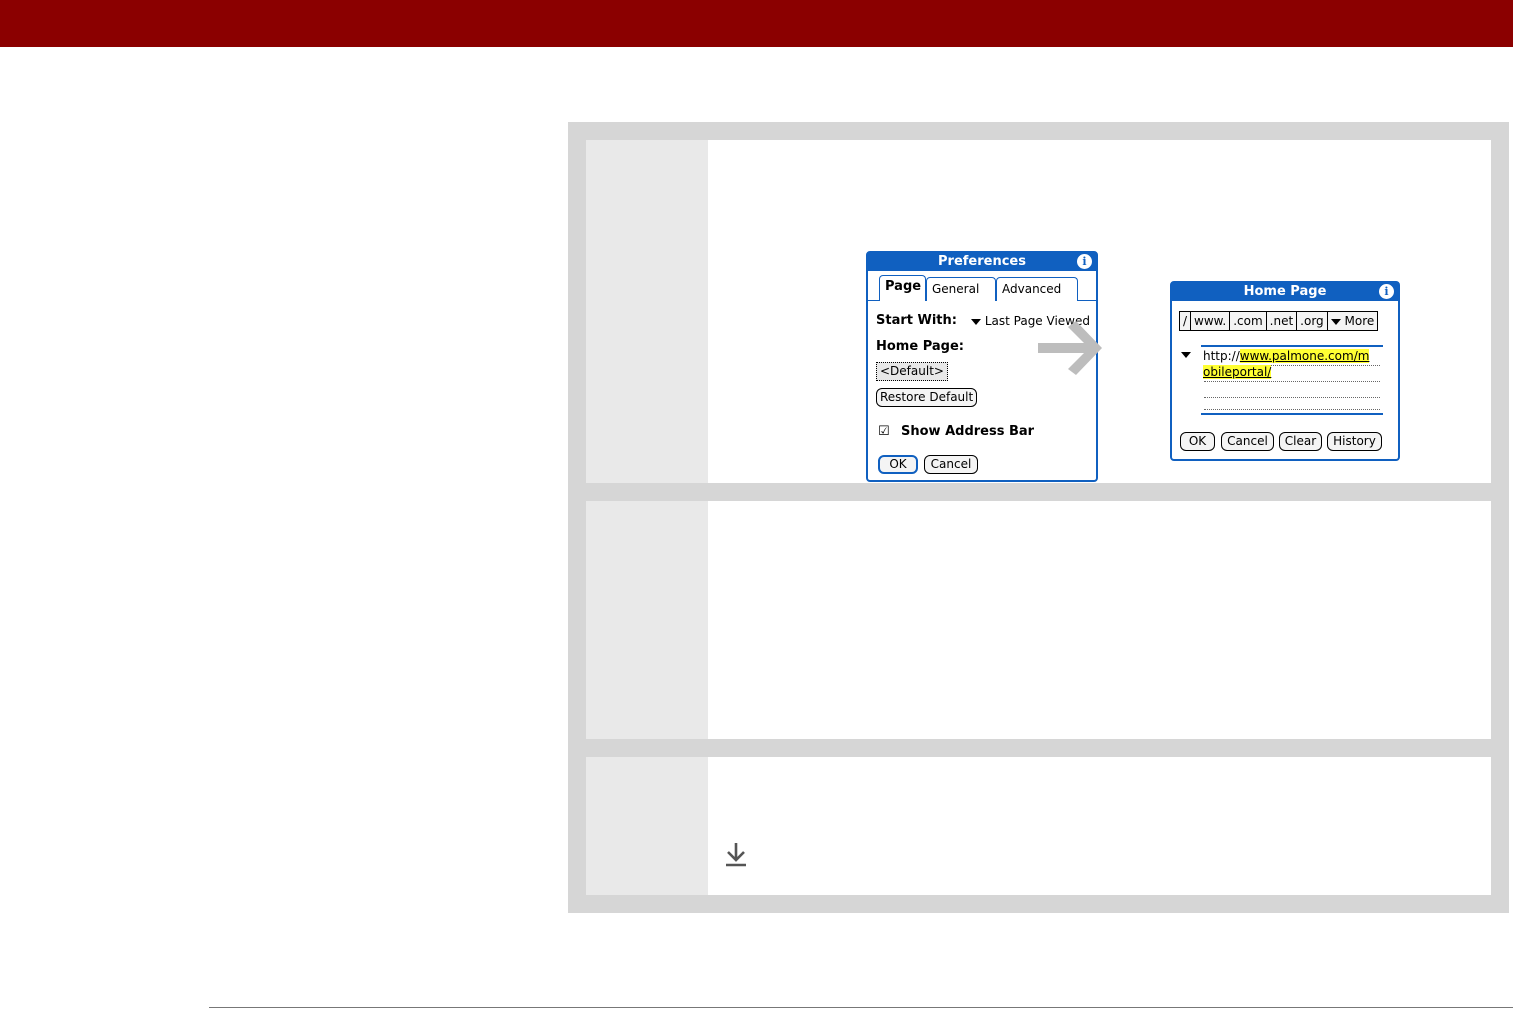 This screenshot has width=1513, height=1010. What do you see at coordinates (1221, 356) in the screenshot?
I see `url-prefix: http://` at bounding box center [1221, 356].